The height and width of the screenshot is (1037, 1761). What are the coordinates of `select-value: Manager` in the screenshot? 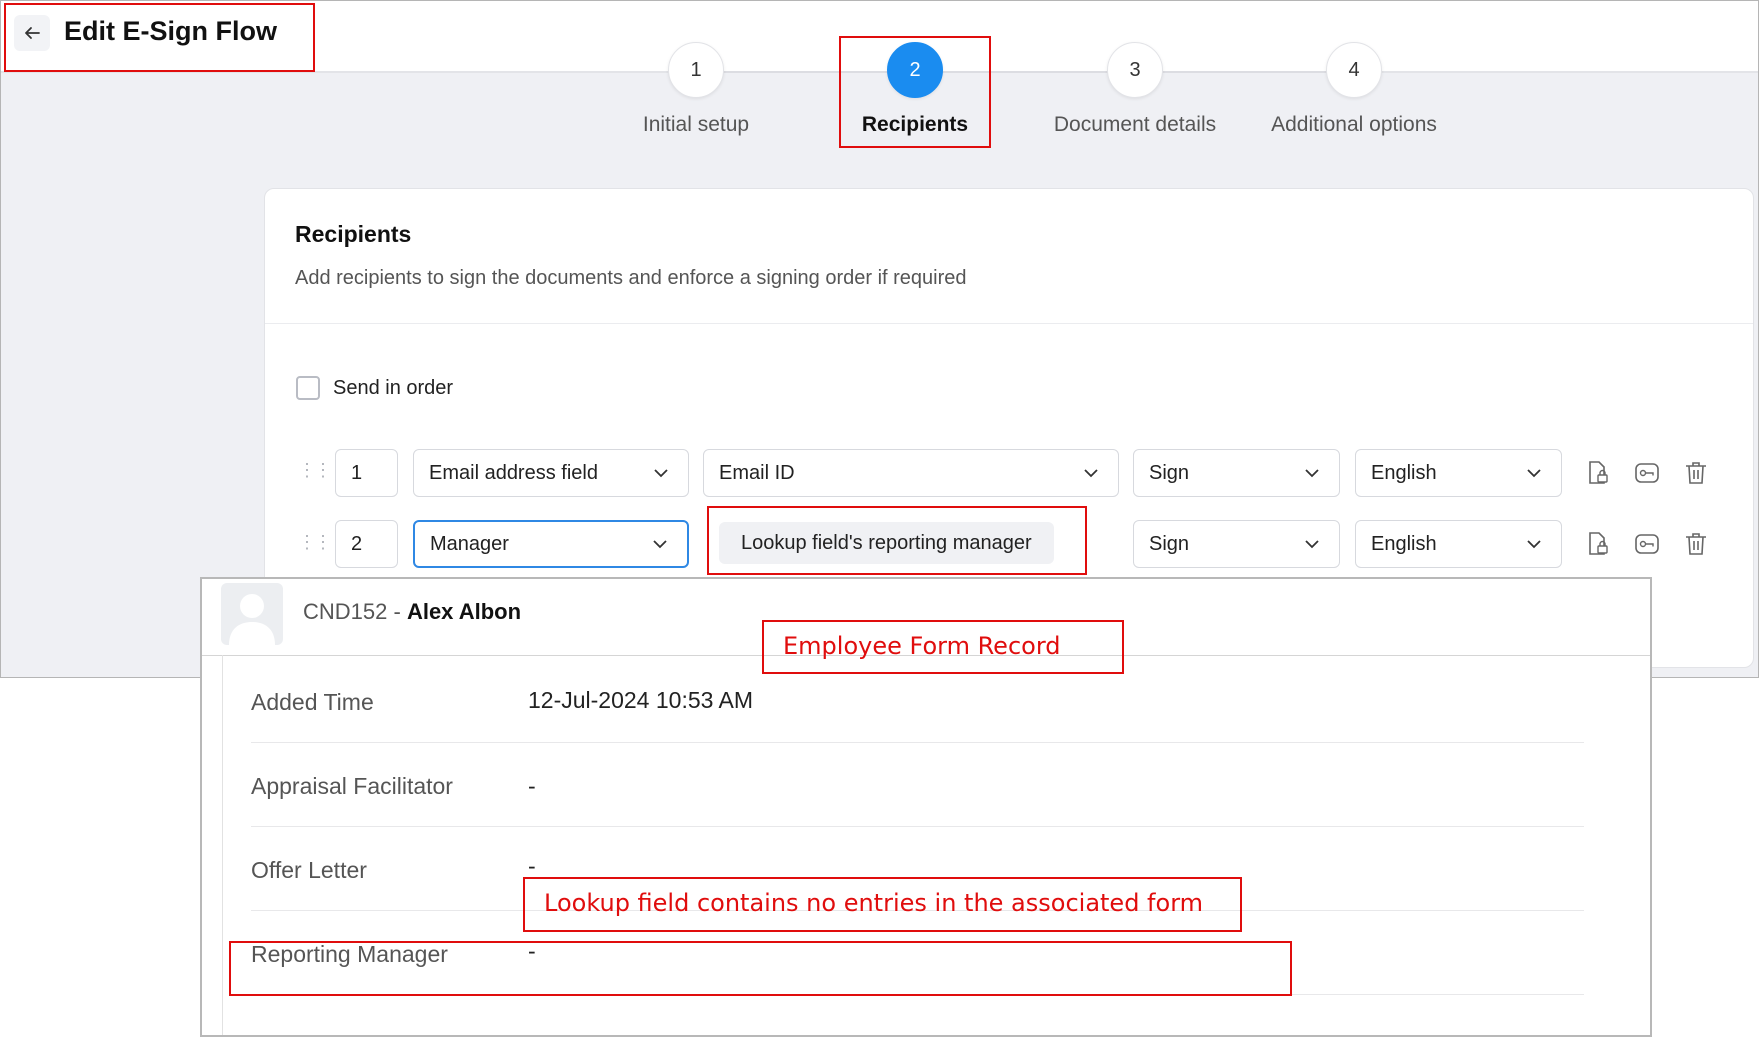 It's located at (469, 543).